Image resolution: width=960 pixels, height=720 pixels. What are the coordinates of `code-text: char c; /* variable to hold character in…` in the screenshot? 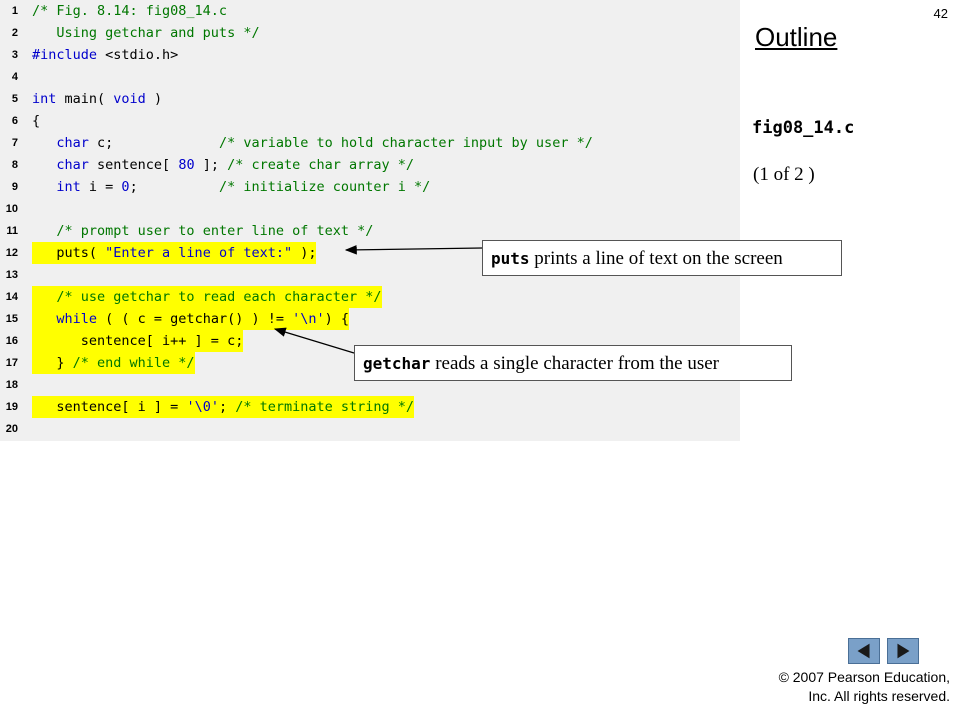 It's located at (312, 143).